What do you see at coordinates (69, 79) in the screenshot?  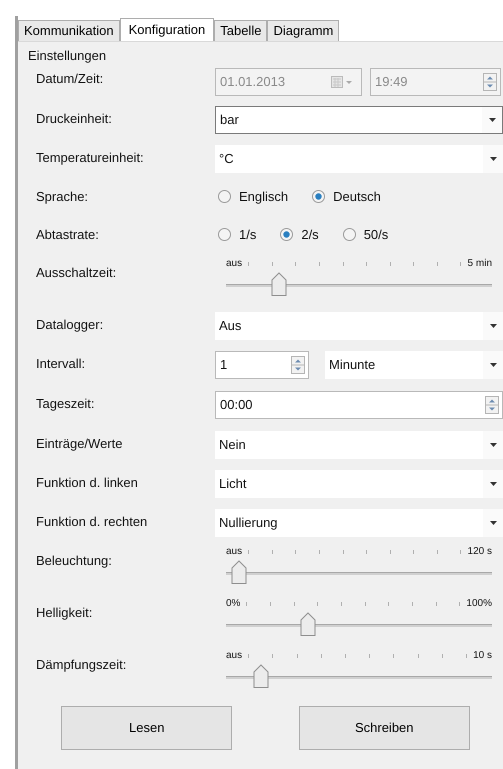 I see `field-label: Datum/Zeit:` at bounding box center [69, 79].